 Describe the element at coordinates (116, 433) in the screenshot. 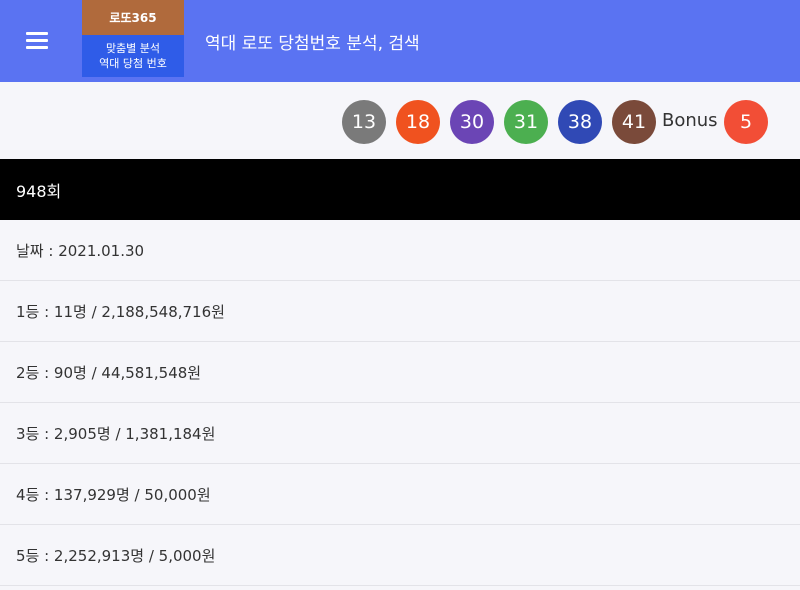

I see `prize-text: 3등 : 2,905명 / 1,381,184원` at that location.